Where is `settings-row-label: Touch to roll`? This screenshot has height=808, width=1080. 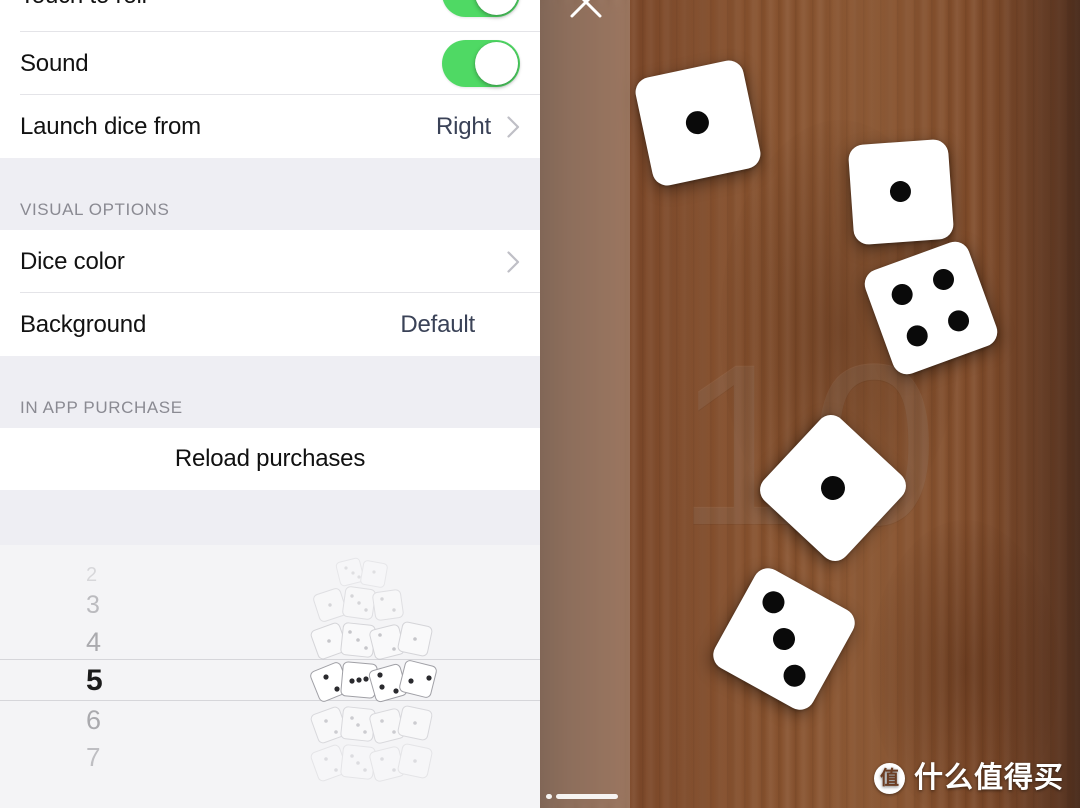 settings-row-label: Touch to roll is located at coordinates (83, 4).